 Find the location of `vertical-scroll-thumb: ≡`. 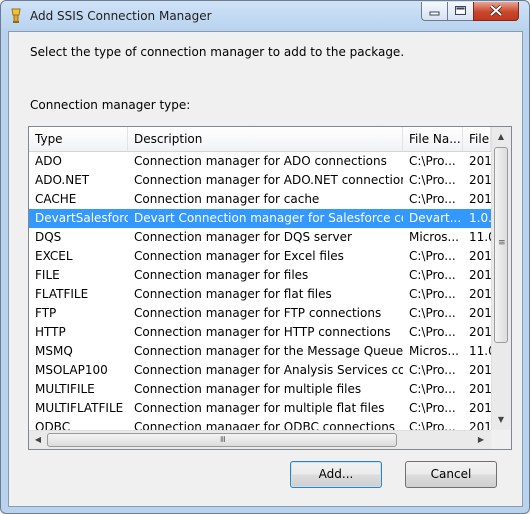

vertical-scroll-thumb: ≡ is located at coordinates (501, 245).